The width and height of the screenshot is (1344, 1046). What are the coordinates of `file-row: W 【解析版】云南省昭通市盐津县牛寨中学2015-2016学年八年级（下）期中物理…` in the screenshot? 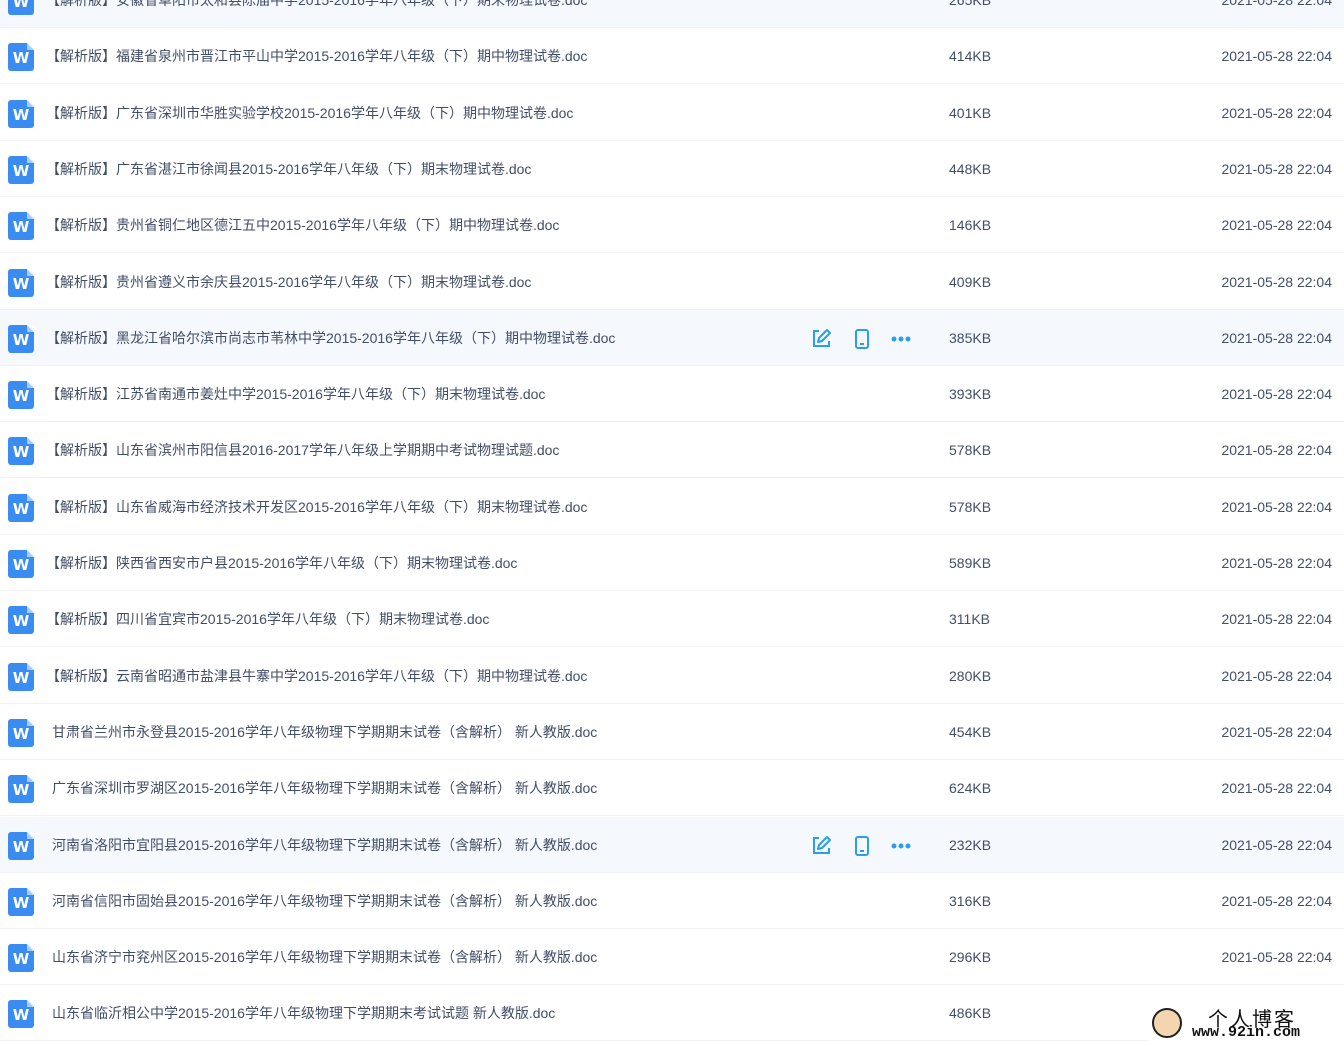 It's located at (672, 676).